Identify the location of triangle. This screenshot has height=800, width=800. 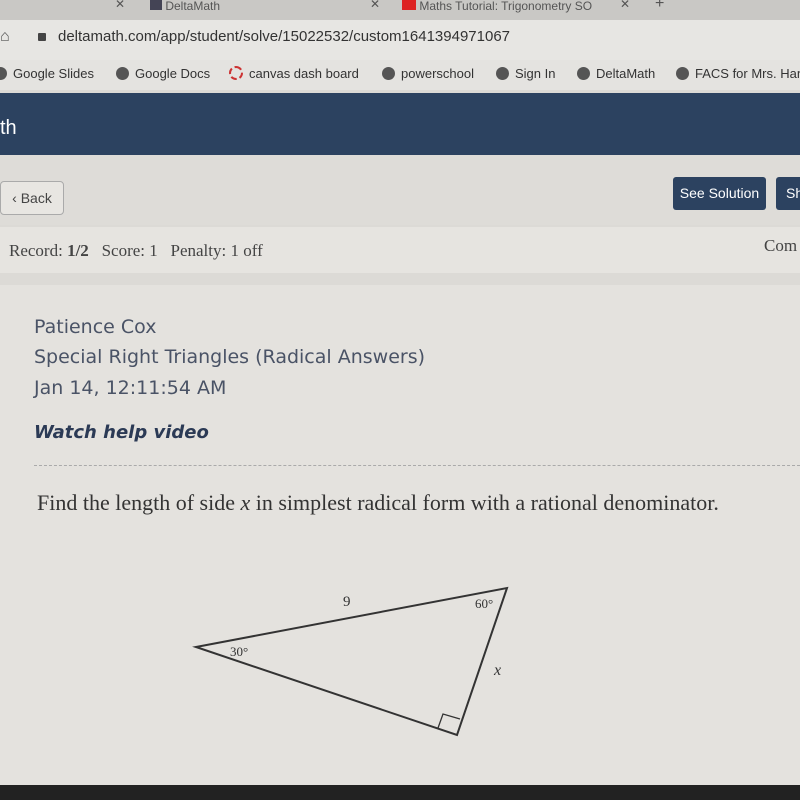
(350, 661).